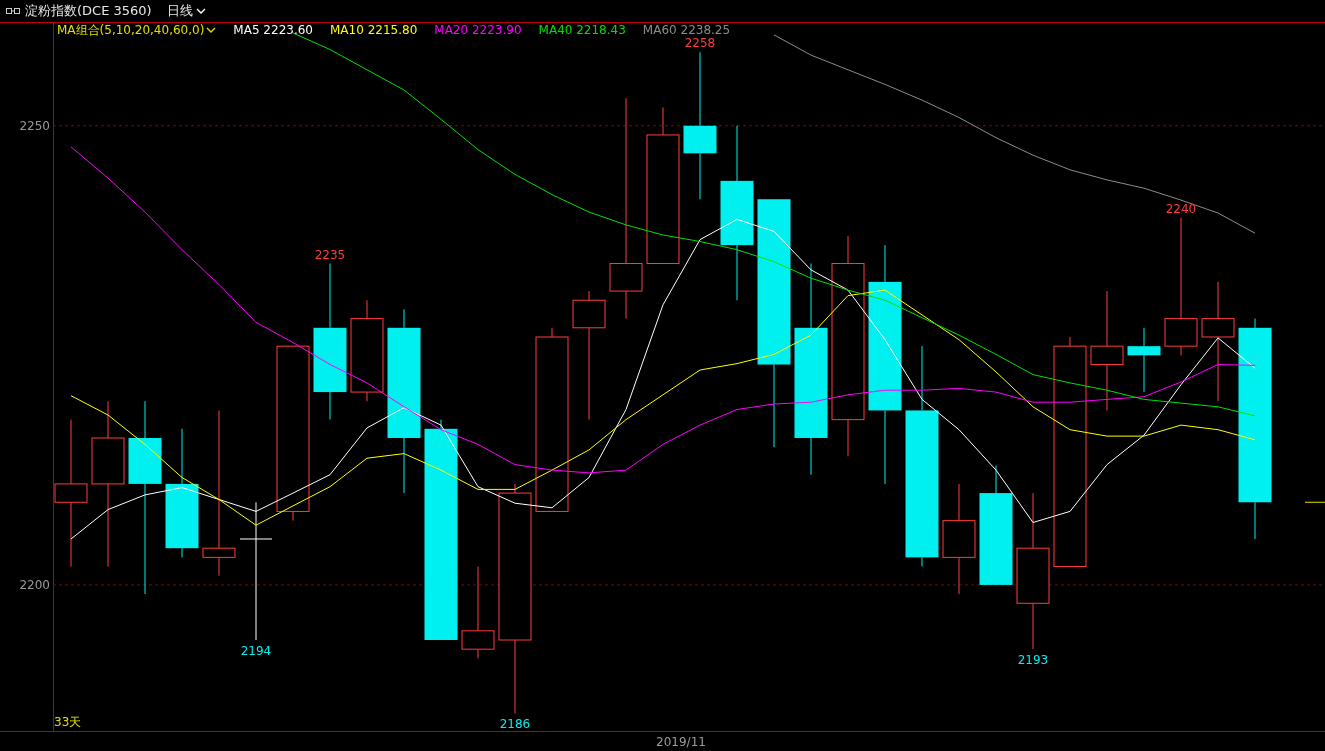  Describe the element at coordinates (137, 30) in the screenshot. I see `indicator-dropdown: MA组合(5,10,20,40,60,0)` at that location.